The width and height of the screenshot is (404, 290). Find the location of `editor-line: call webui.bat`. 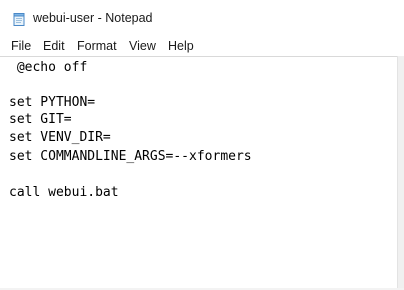

editor-line: call webui.bat is located at coordinates (64, 192).